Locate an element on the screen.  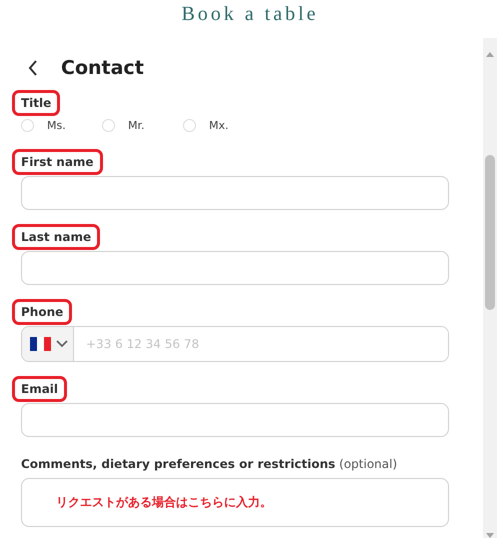
annotation-text: リクエストがある場合はこちらに入力。 is located at coordinates (164, 502).